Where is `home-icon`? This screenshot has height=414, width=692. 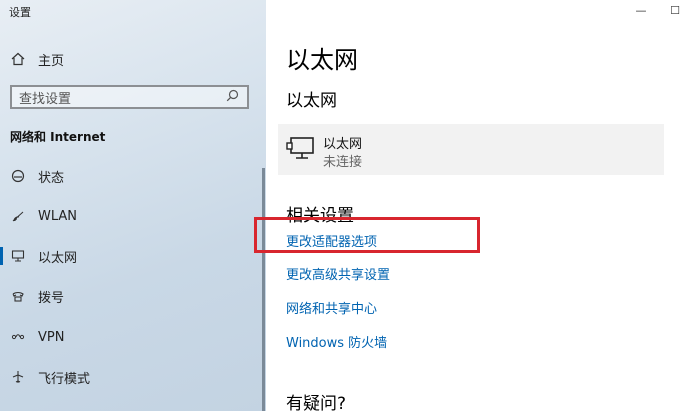
home-icon is located at coordinates (18, 59).